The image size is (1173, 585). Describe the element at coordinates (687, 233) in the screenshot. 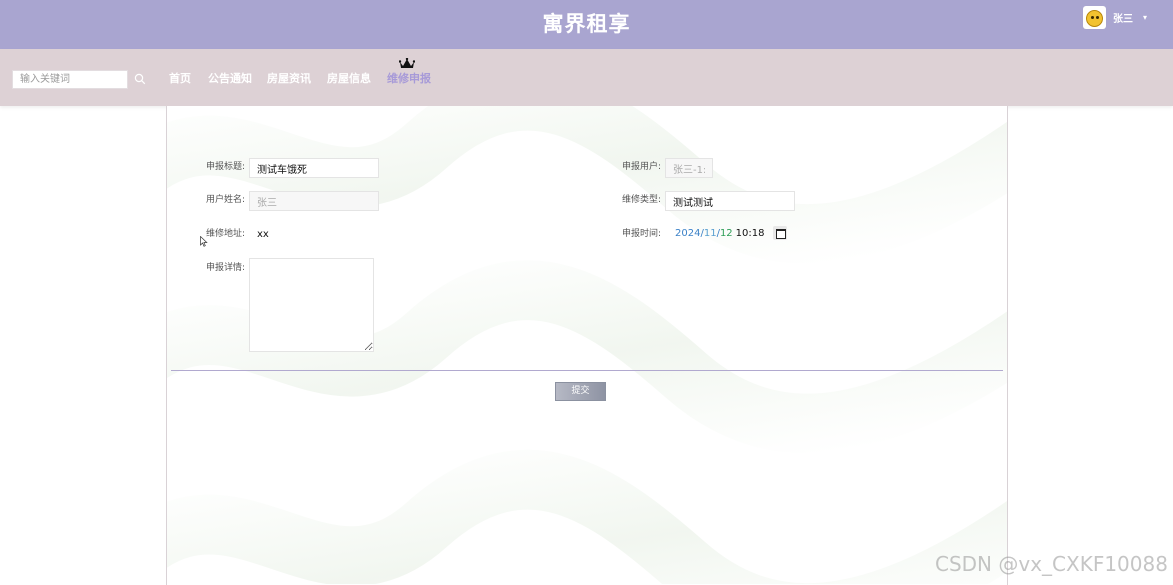

I see `datetime-year: 2024` at that location.